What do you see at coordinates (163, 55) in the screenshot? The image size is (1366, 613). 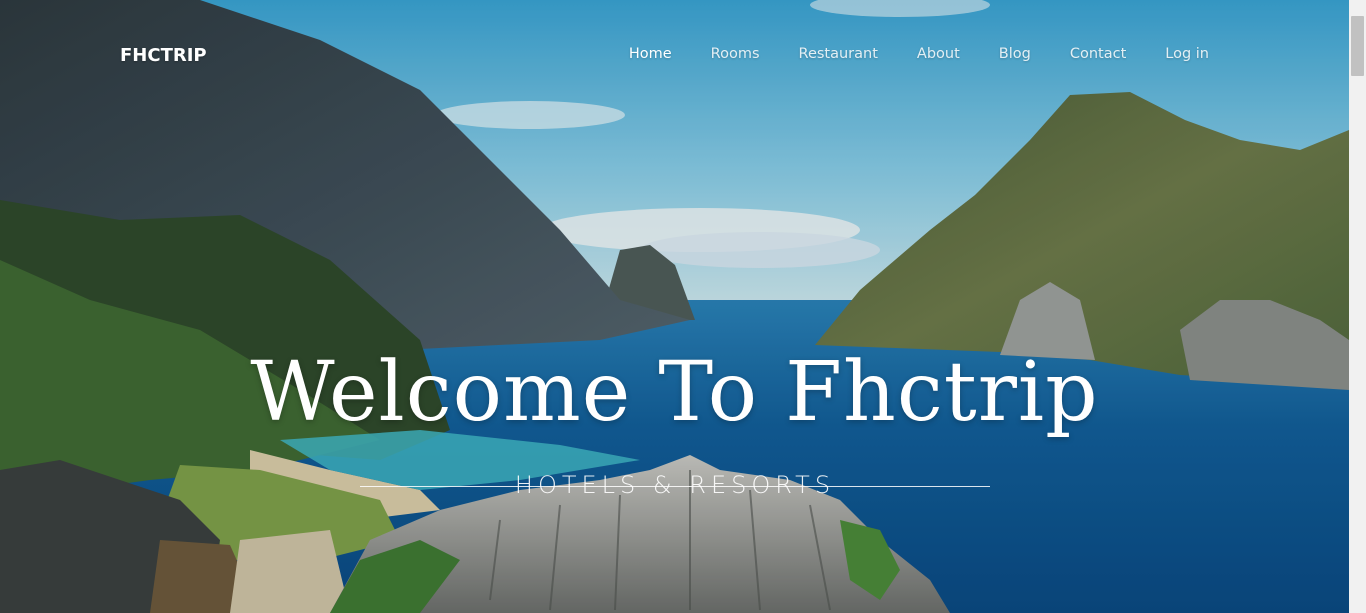 I see `brand-logo: FHCTRIP` at bounding box center [163, 55].